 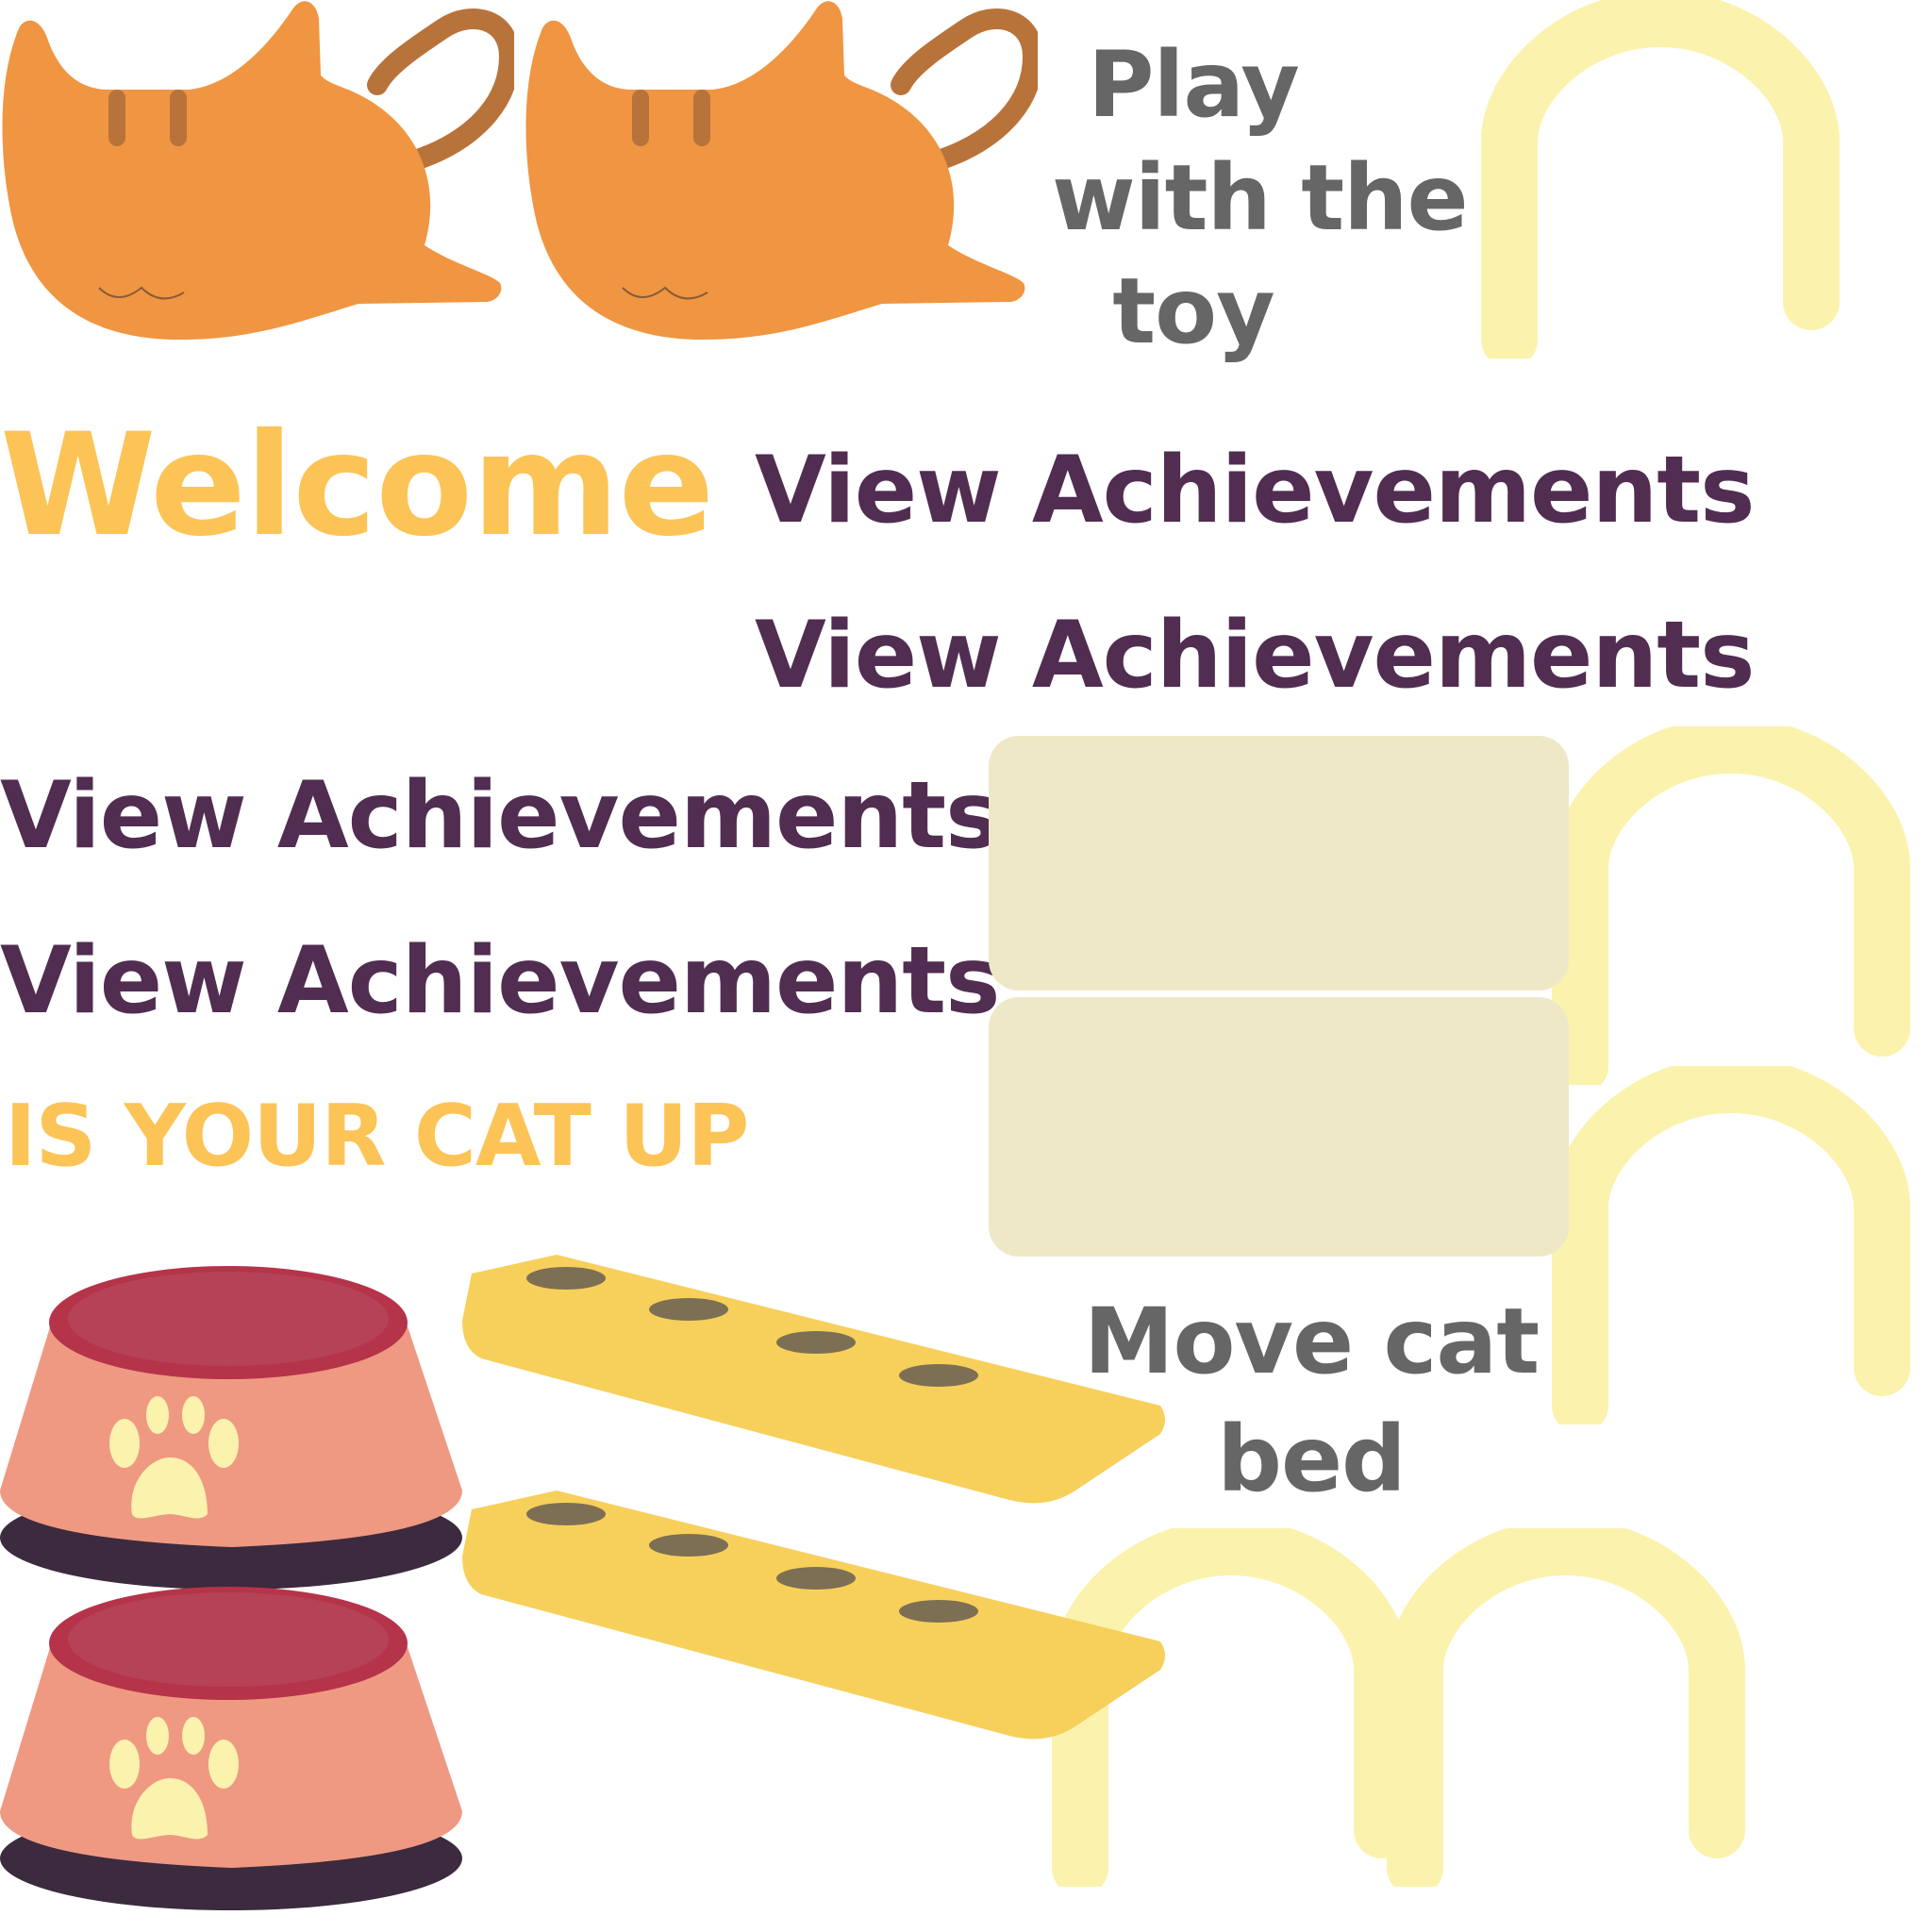 I want to click on play-toy-line: with the, so click(x=1260, y=198).